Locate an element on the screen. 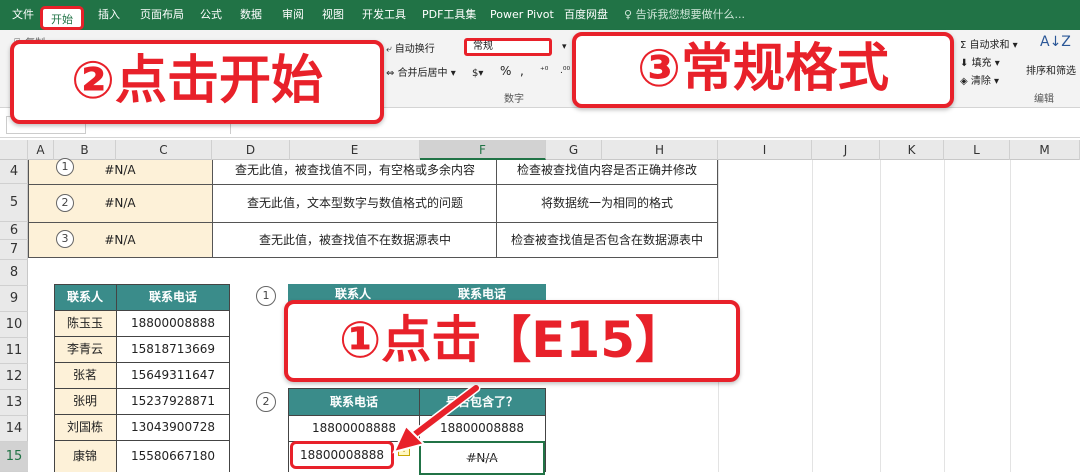 This screenshot has width=1080, height=475. tab-formulas: 公式 is located at coordinates (211, 15).